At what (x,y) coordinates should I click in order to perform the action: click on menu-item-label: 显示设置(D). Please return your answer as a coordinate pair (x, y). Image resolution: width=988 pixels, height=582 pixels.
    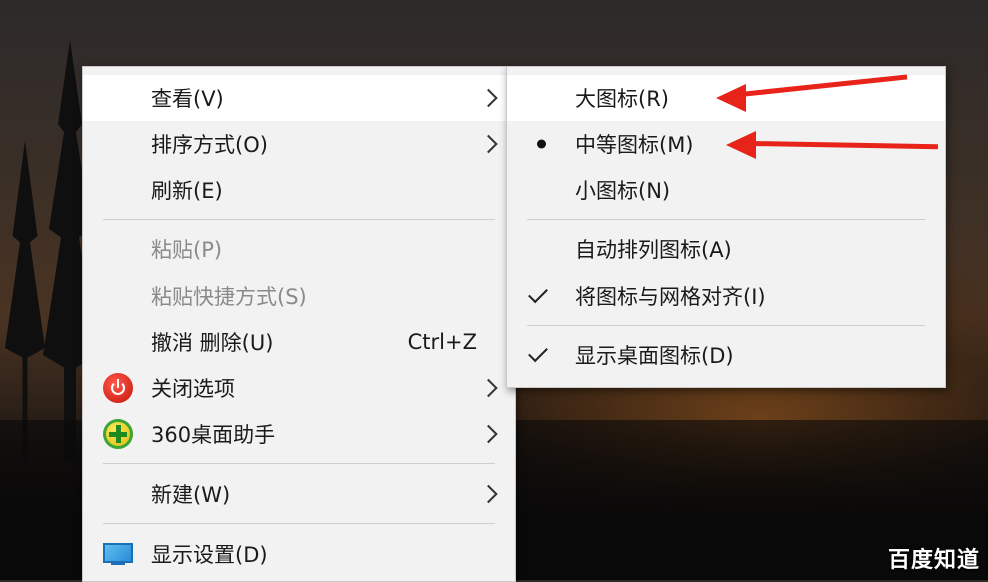
    Looking at the image, I should click on (209, 555).